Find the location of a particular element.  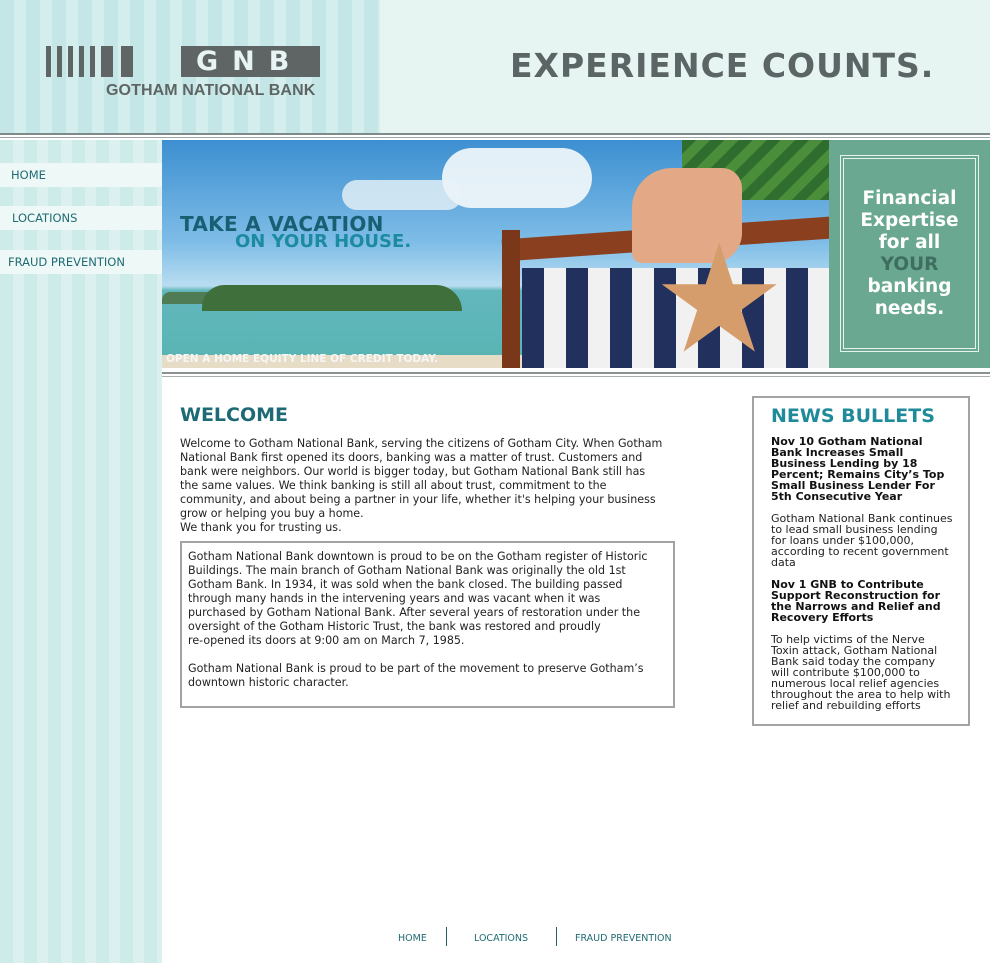

banner-divider is located at coordinates (576, 373).